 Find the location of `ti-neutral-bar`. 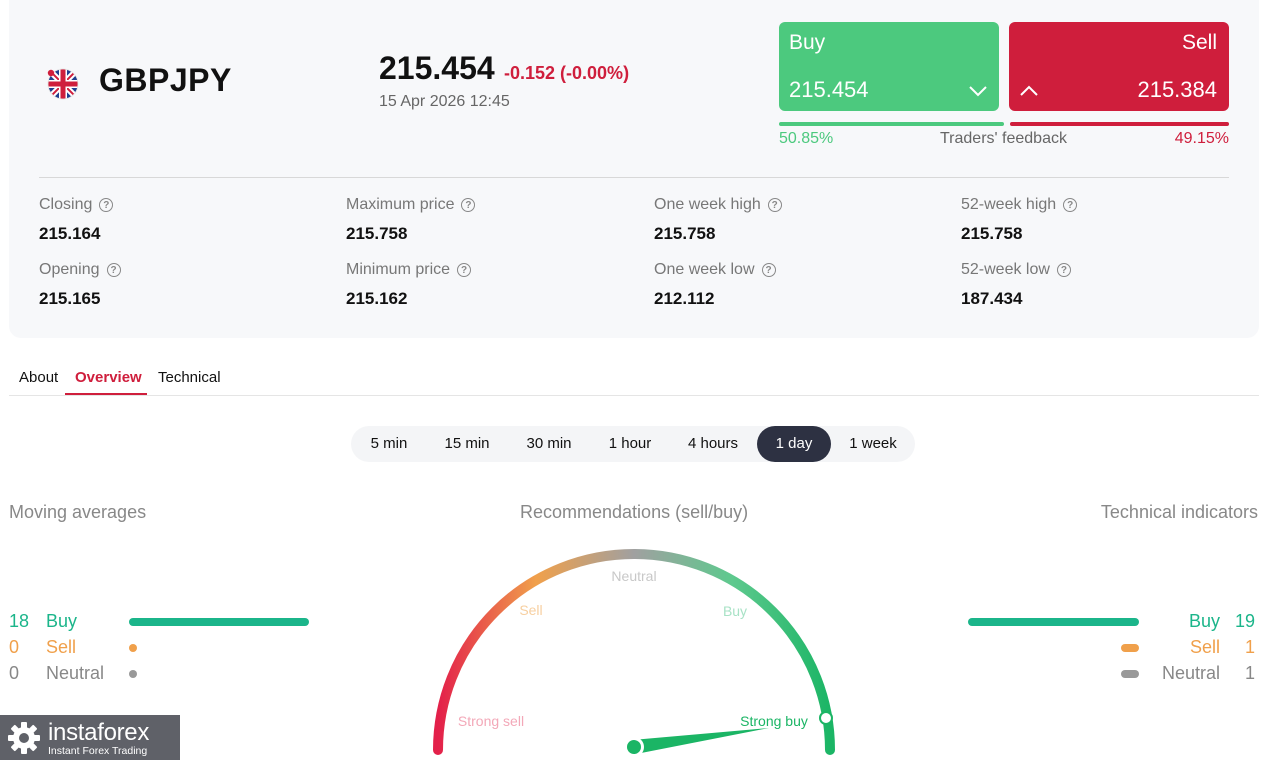

ti-neutral-bar is located at coordinates (1130, 674).